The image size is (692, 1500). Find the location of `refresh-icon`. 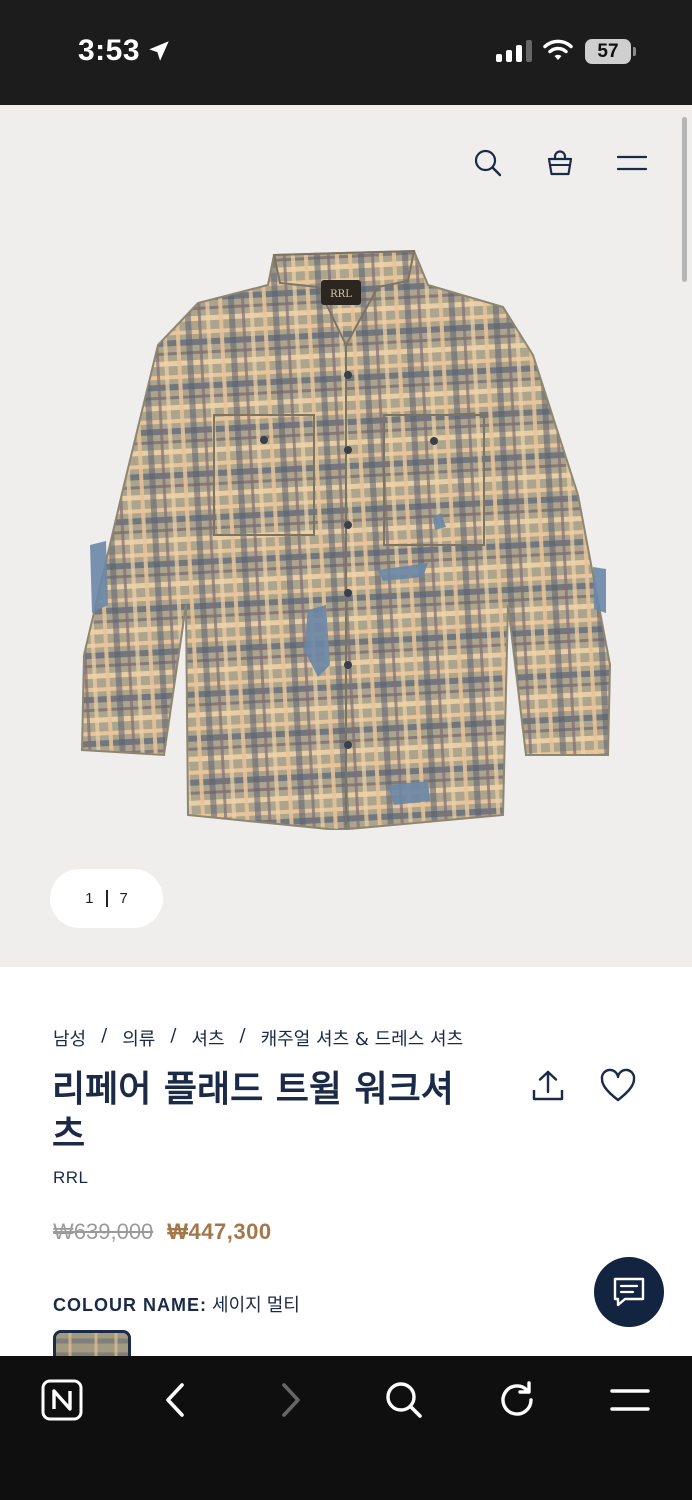

refresh-icon is located at coordinates (517, 1400).